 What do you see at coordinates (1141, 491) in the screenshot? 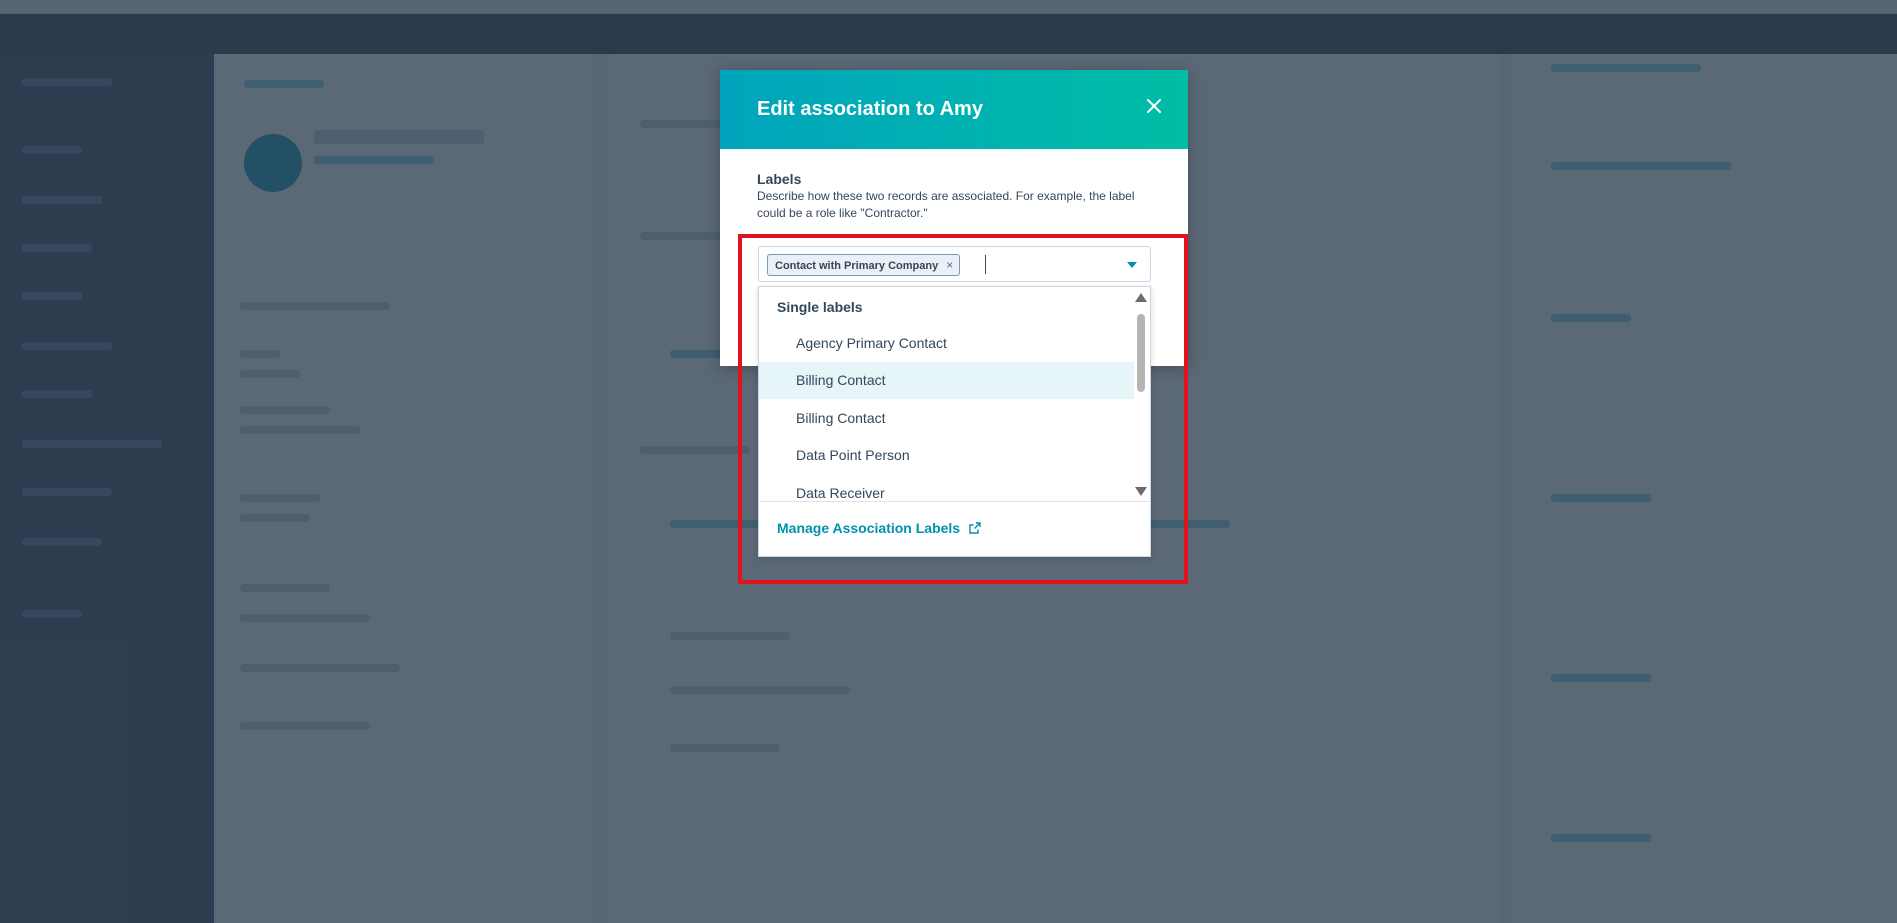
I see `scroll-down-arrow-icon` at bounding box center [1141, 491].